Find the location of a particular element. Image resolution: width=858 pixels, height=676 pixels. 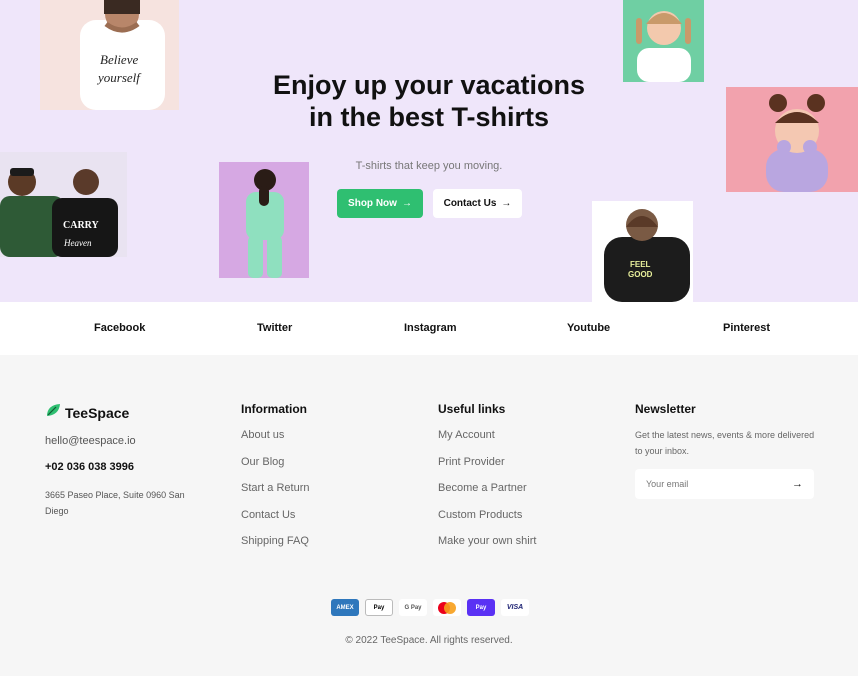

facebook-link: Facebook is located at coordinates (119, 328).